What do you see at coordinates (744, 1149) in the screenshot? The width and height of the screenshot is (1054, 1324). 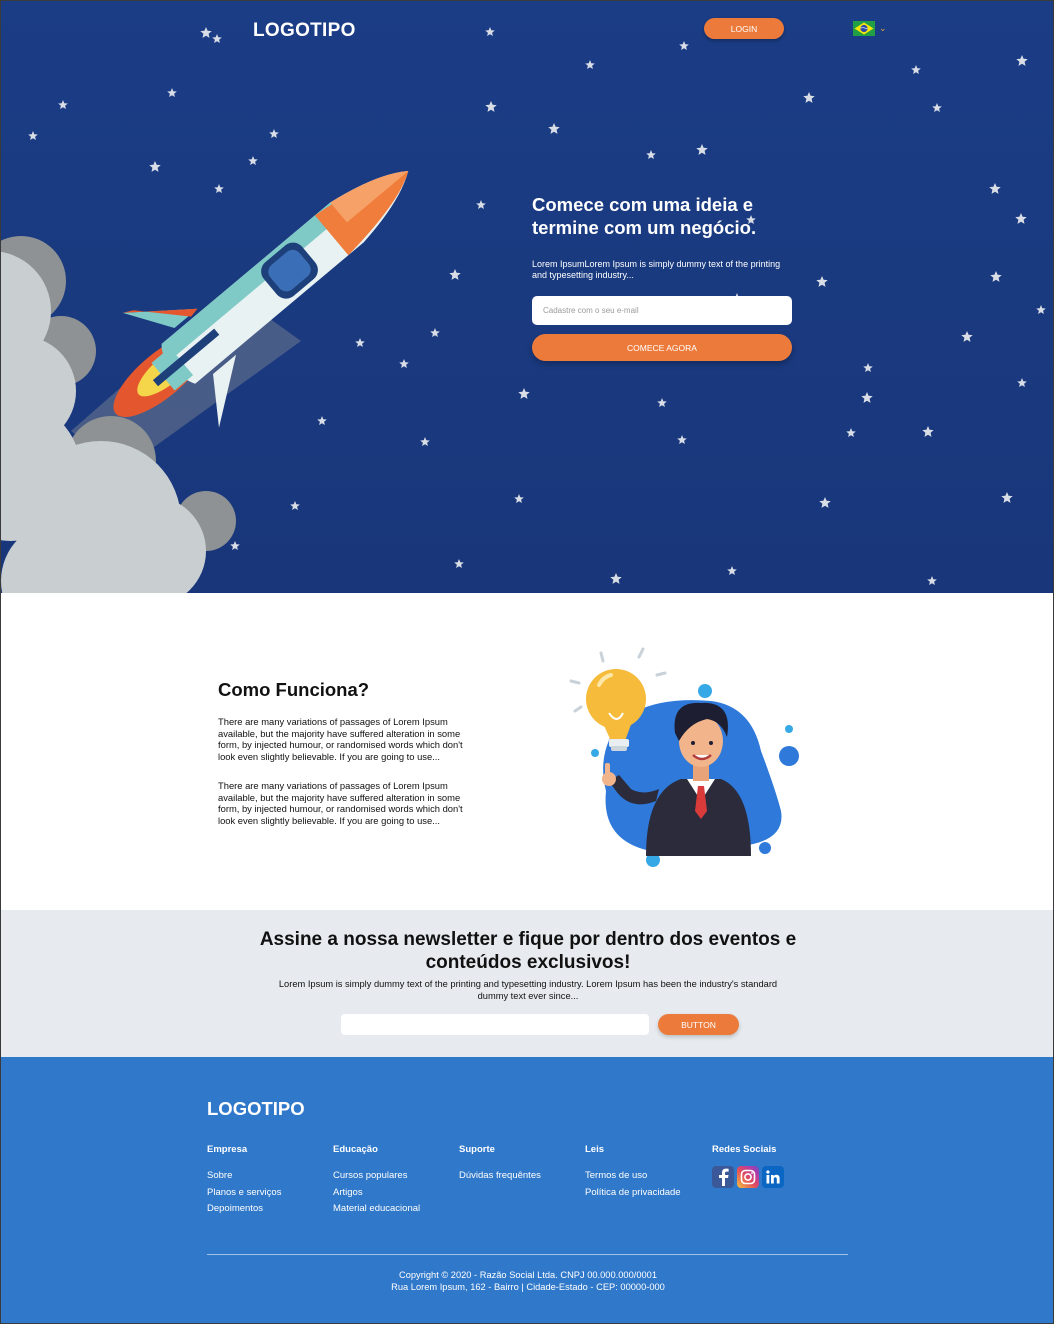 I see `footer-column-heading: Redes Sociais` at bounding box center [744, 1149].